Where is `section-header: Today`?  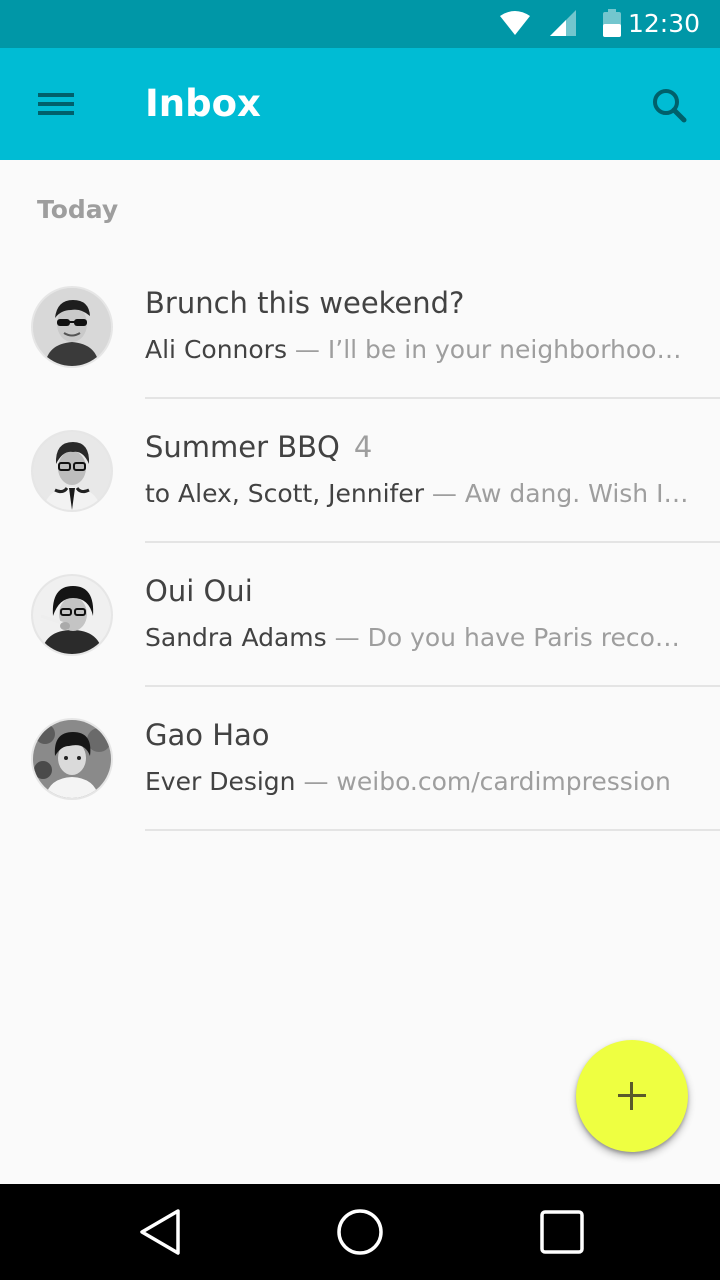
section-header: Today is located at coordinates (78, 209).